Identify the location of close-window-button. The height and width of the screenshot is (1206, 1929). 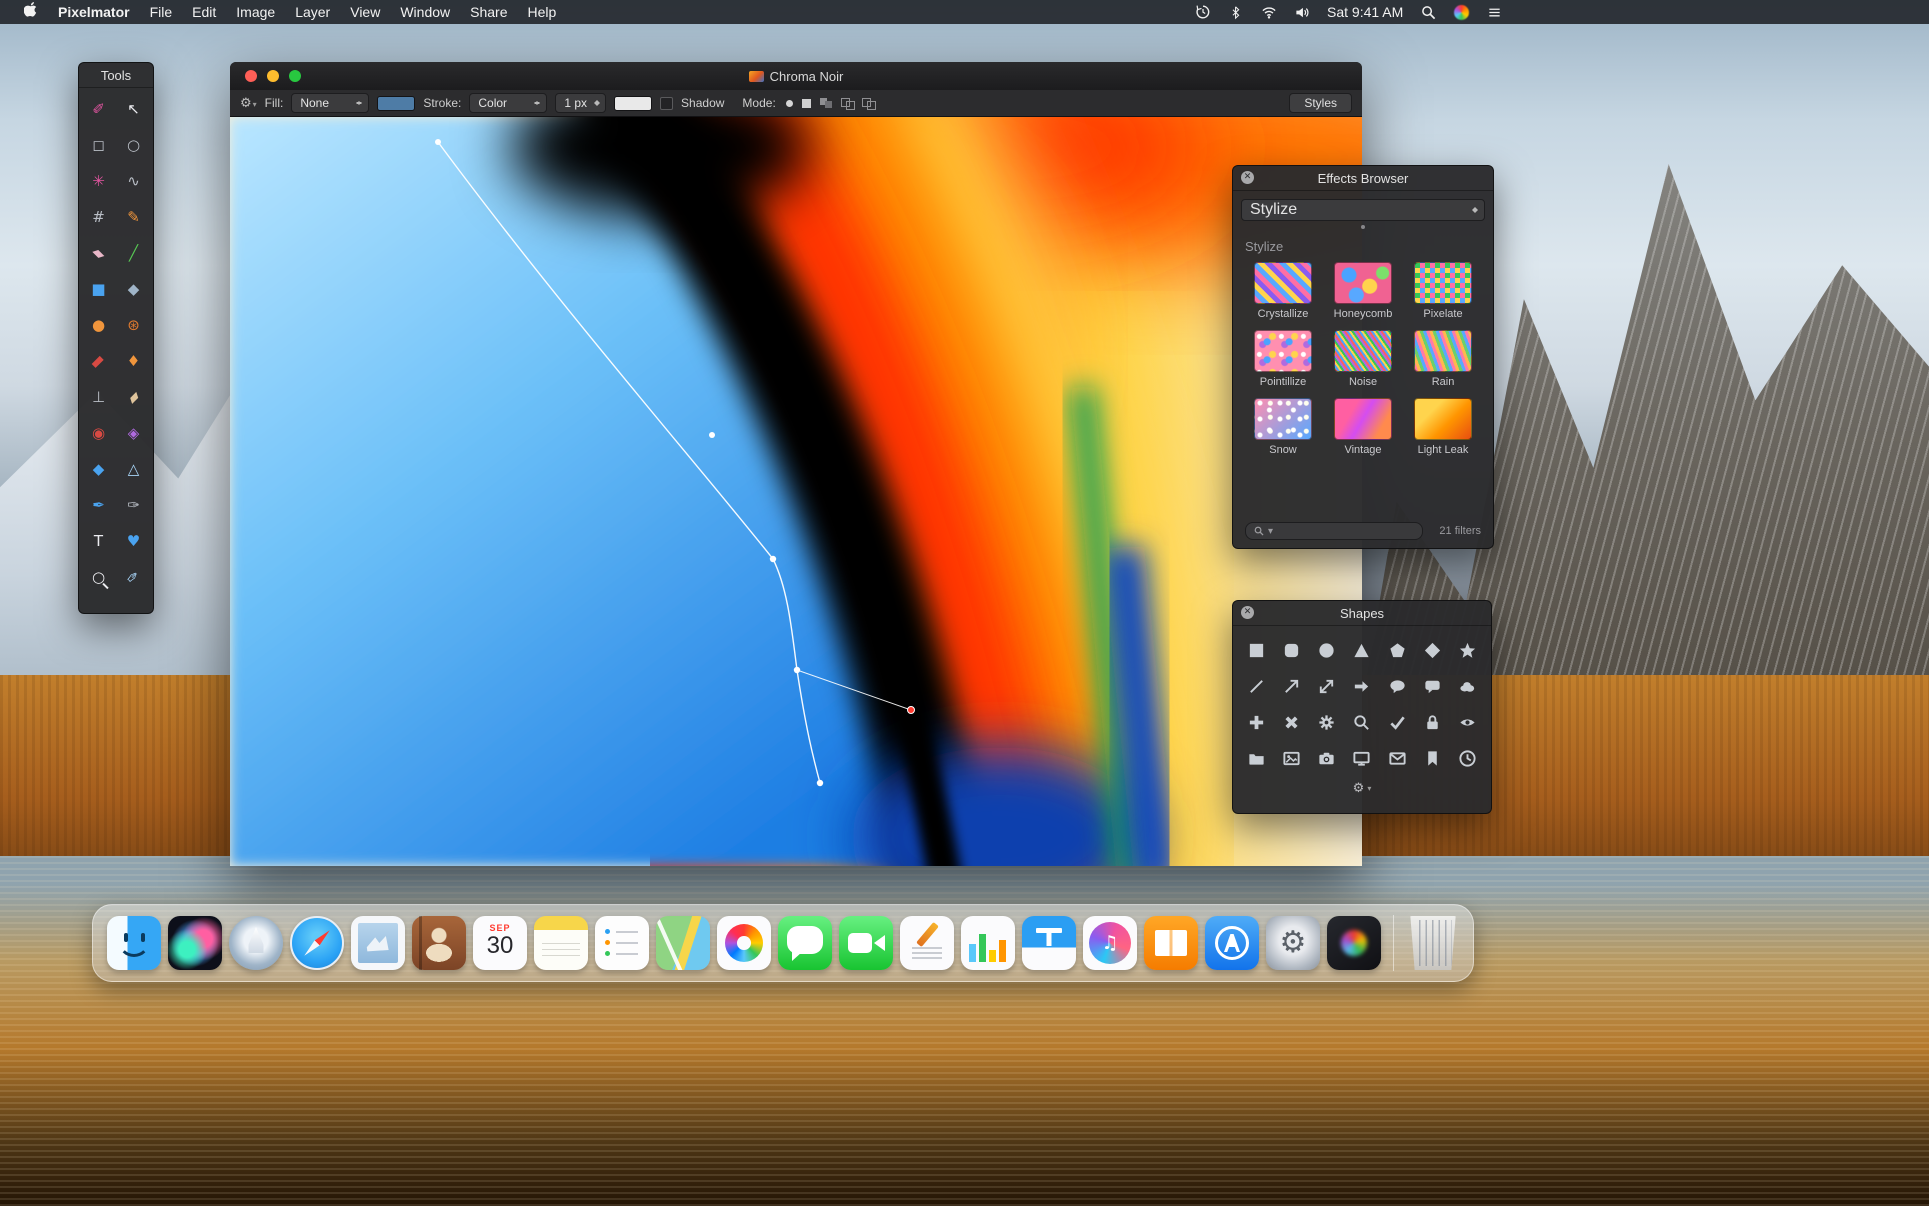
(251, 76).